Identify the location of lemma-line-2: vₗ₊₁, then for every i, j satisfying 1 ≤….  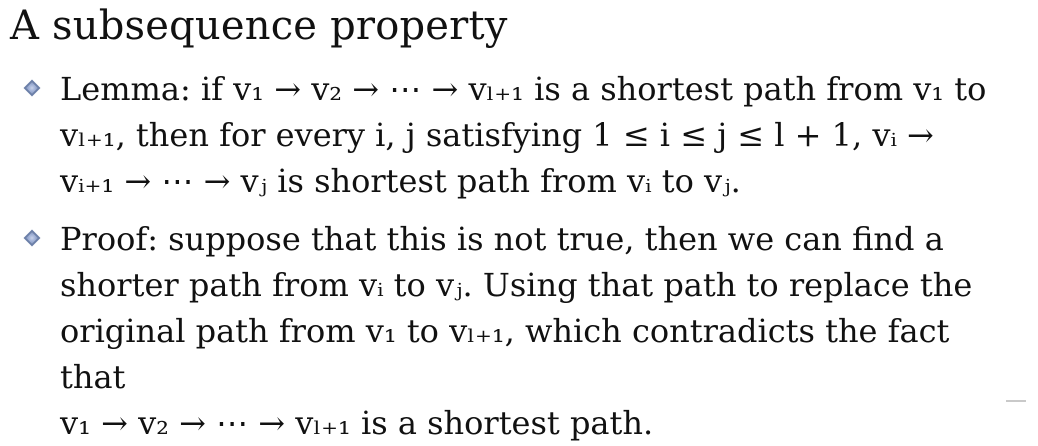
(497, 135).